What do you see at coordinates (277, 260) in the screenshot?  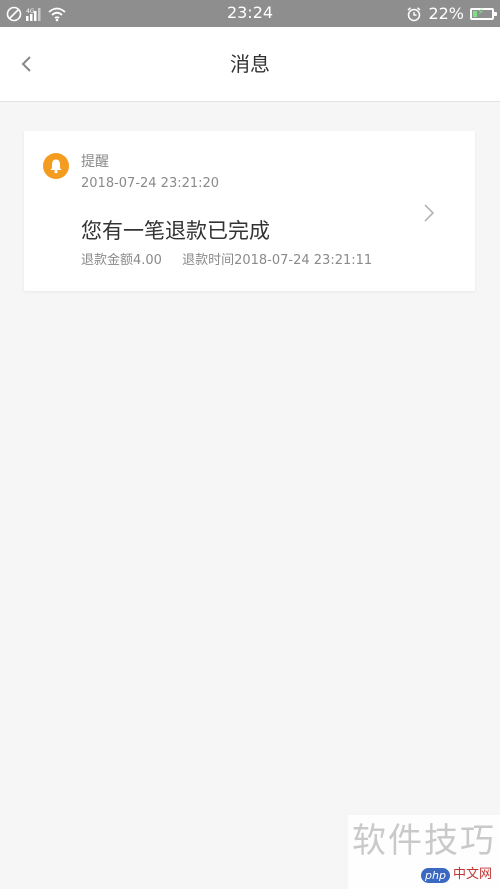 I see `refund-time: 退款时间2018-07-24 23:21:11` at bounding box center [277, 260].